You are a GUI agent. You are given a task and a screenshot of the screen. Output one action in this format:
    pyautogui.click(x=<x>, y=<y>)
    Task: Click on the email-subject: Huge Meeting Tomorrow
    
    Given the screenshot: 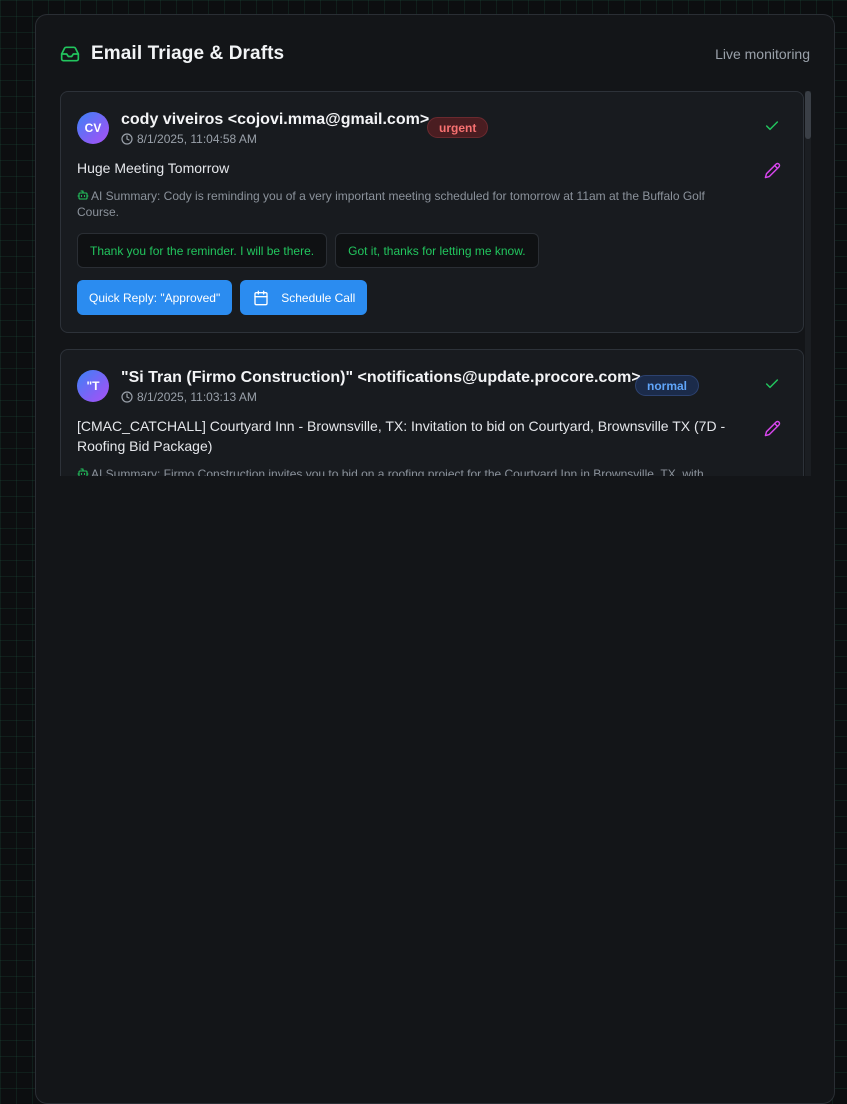 What is the action you would take?
    pyautogui.click(x=153, y=168)
    